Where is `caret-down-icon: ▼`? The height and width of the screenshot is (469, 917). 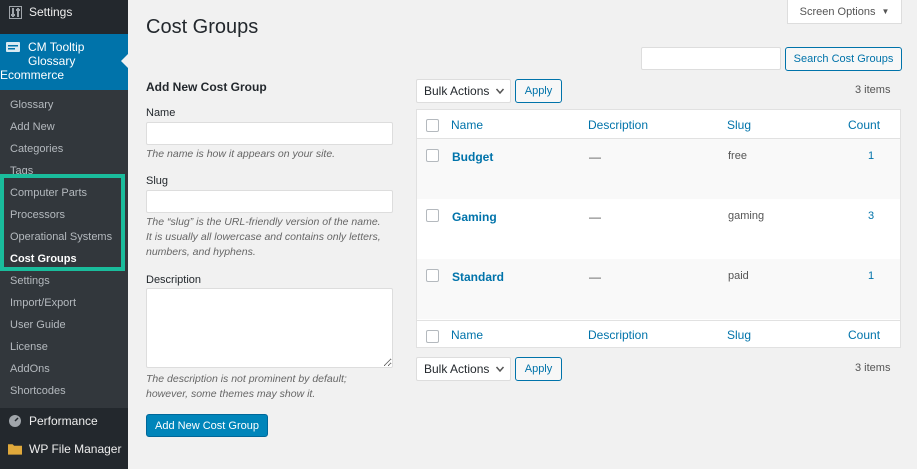 caret-down-icon: ▼ is located at coordinates (885, 11).